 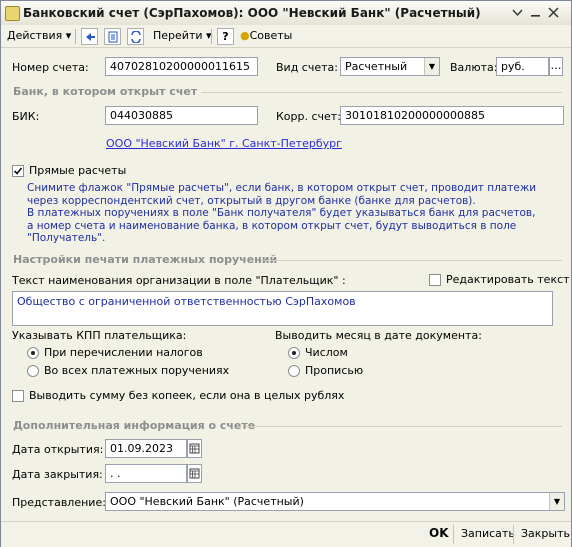 What do you see at coordinates (508, 279) in the screenshot?
I see `edit-text-label: Редактировать текст` at bounding box center [508, 279].